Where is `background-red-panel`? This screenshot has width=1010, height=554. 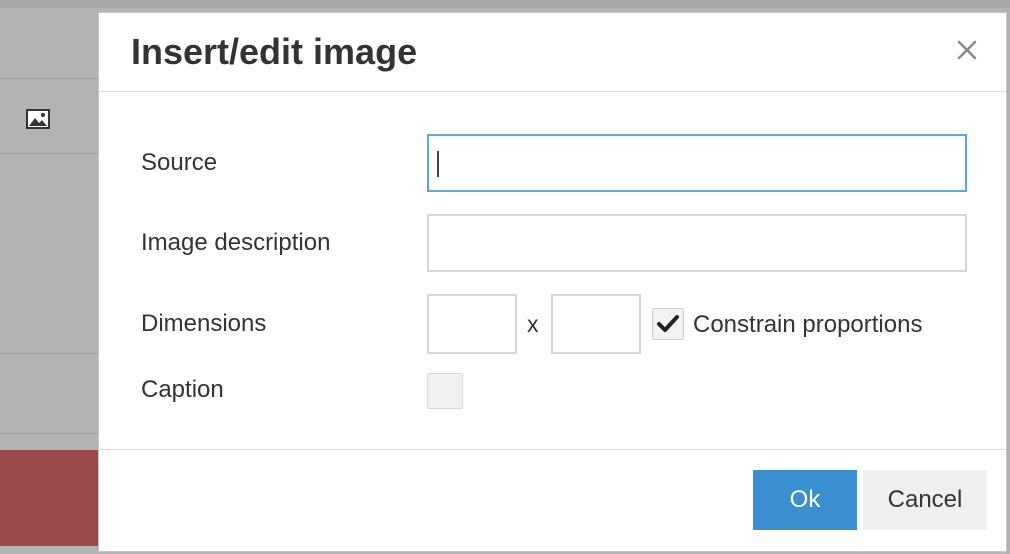 background-red-panel is located at coordinates (49, 498).